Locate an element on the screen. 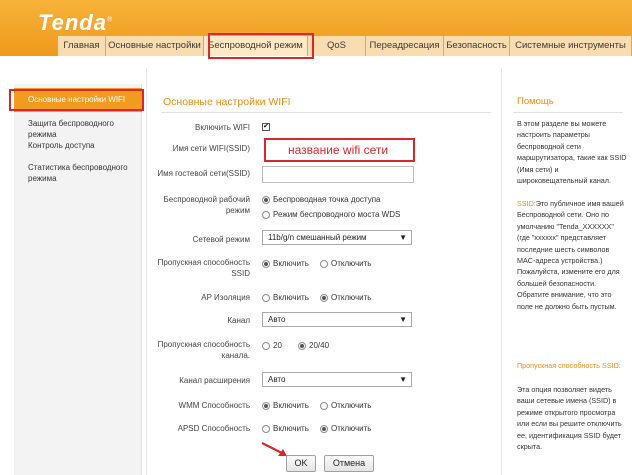 The image size is (632, 475). page-title: Основные настройки WIFI is located at coordinates (227, 102).